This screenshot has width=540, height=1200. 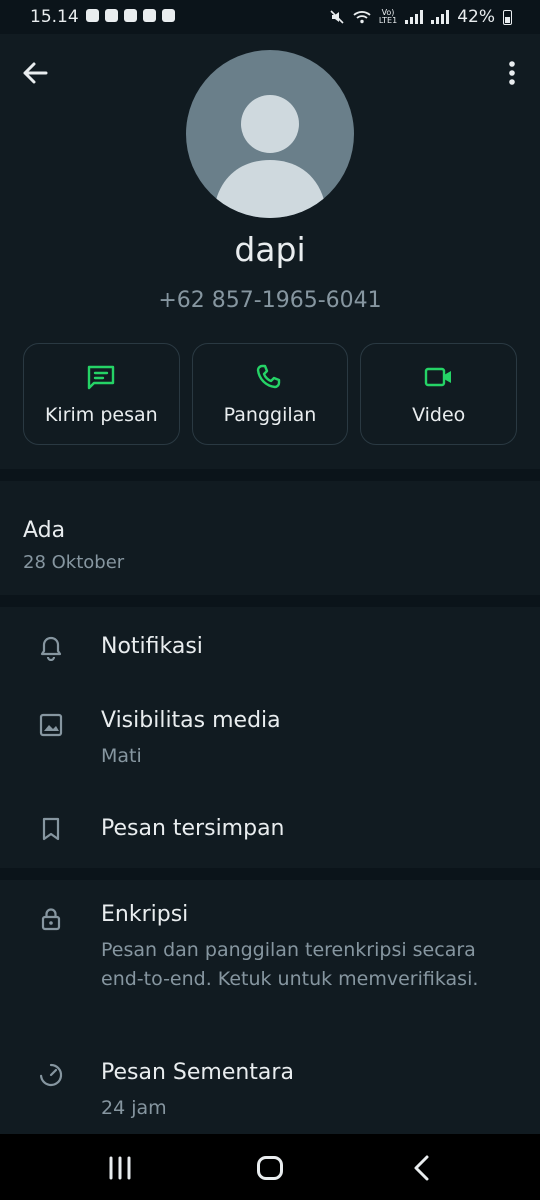 I want to click on volte-indicator: Vo) LTE1, so click(x=388, y=17).